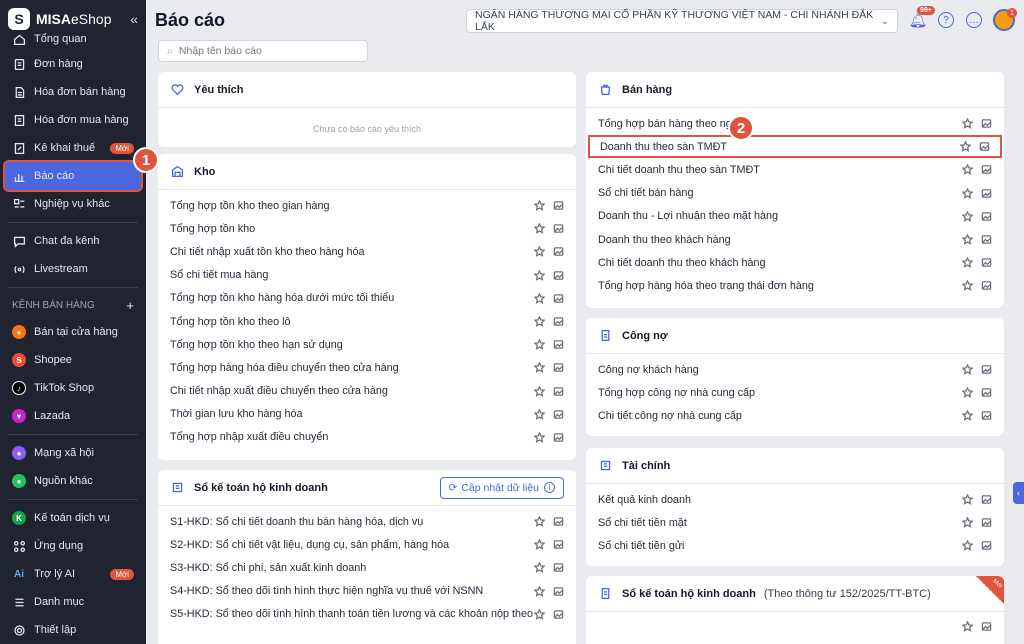 This screenshot has height=644, width=1024. Describe the element at coordinates (73, 416) in the screenshot. I see `sidebar-item-lazada: ♥ Lazada` at that location.